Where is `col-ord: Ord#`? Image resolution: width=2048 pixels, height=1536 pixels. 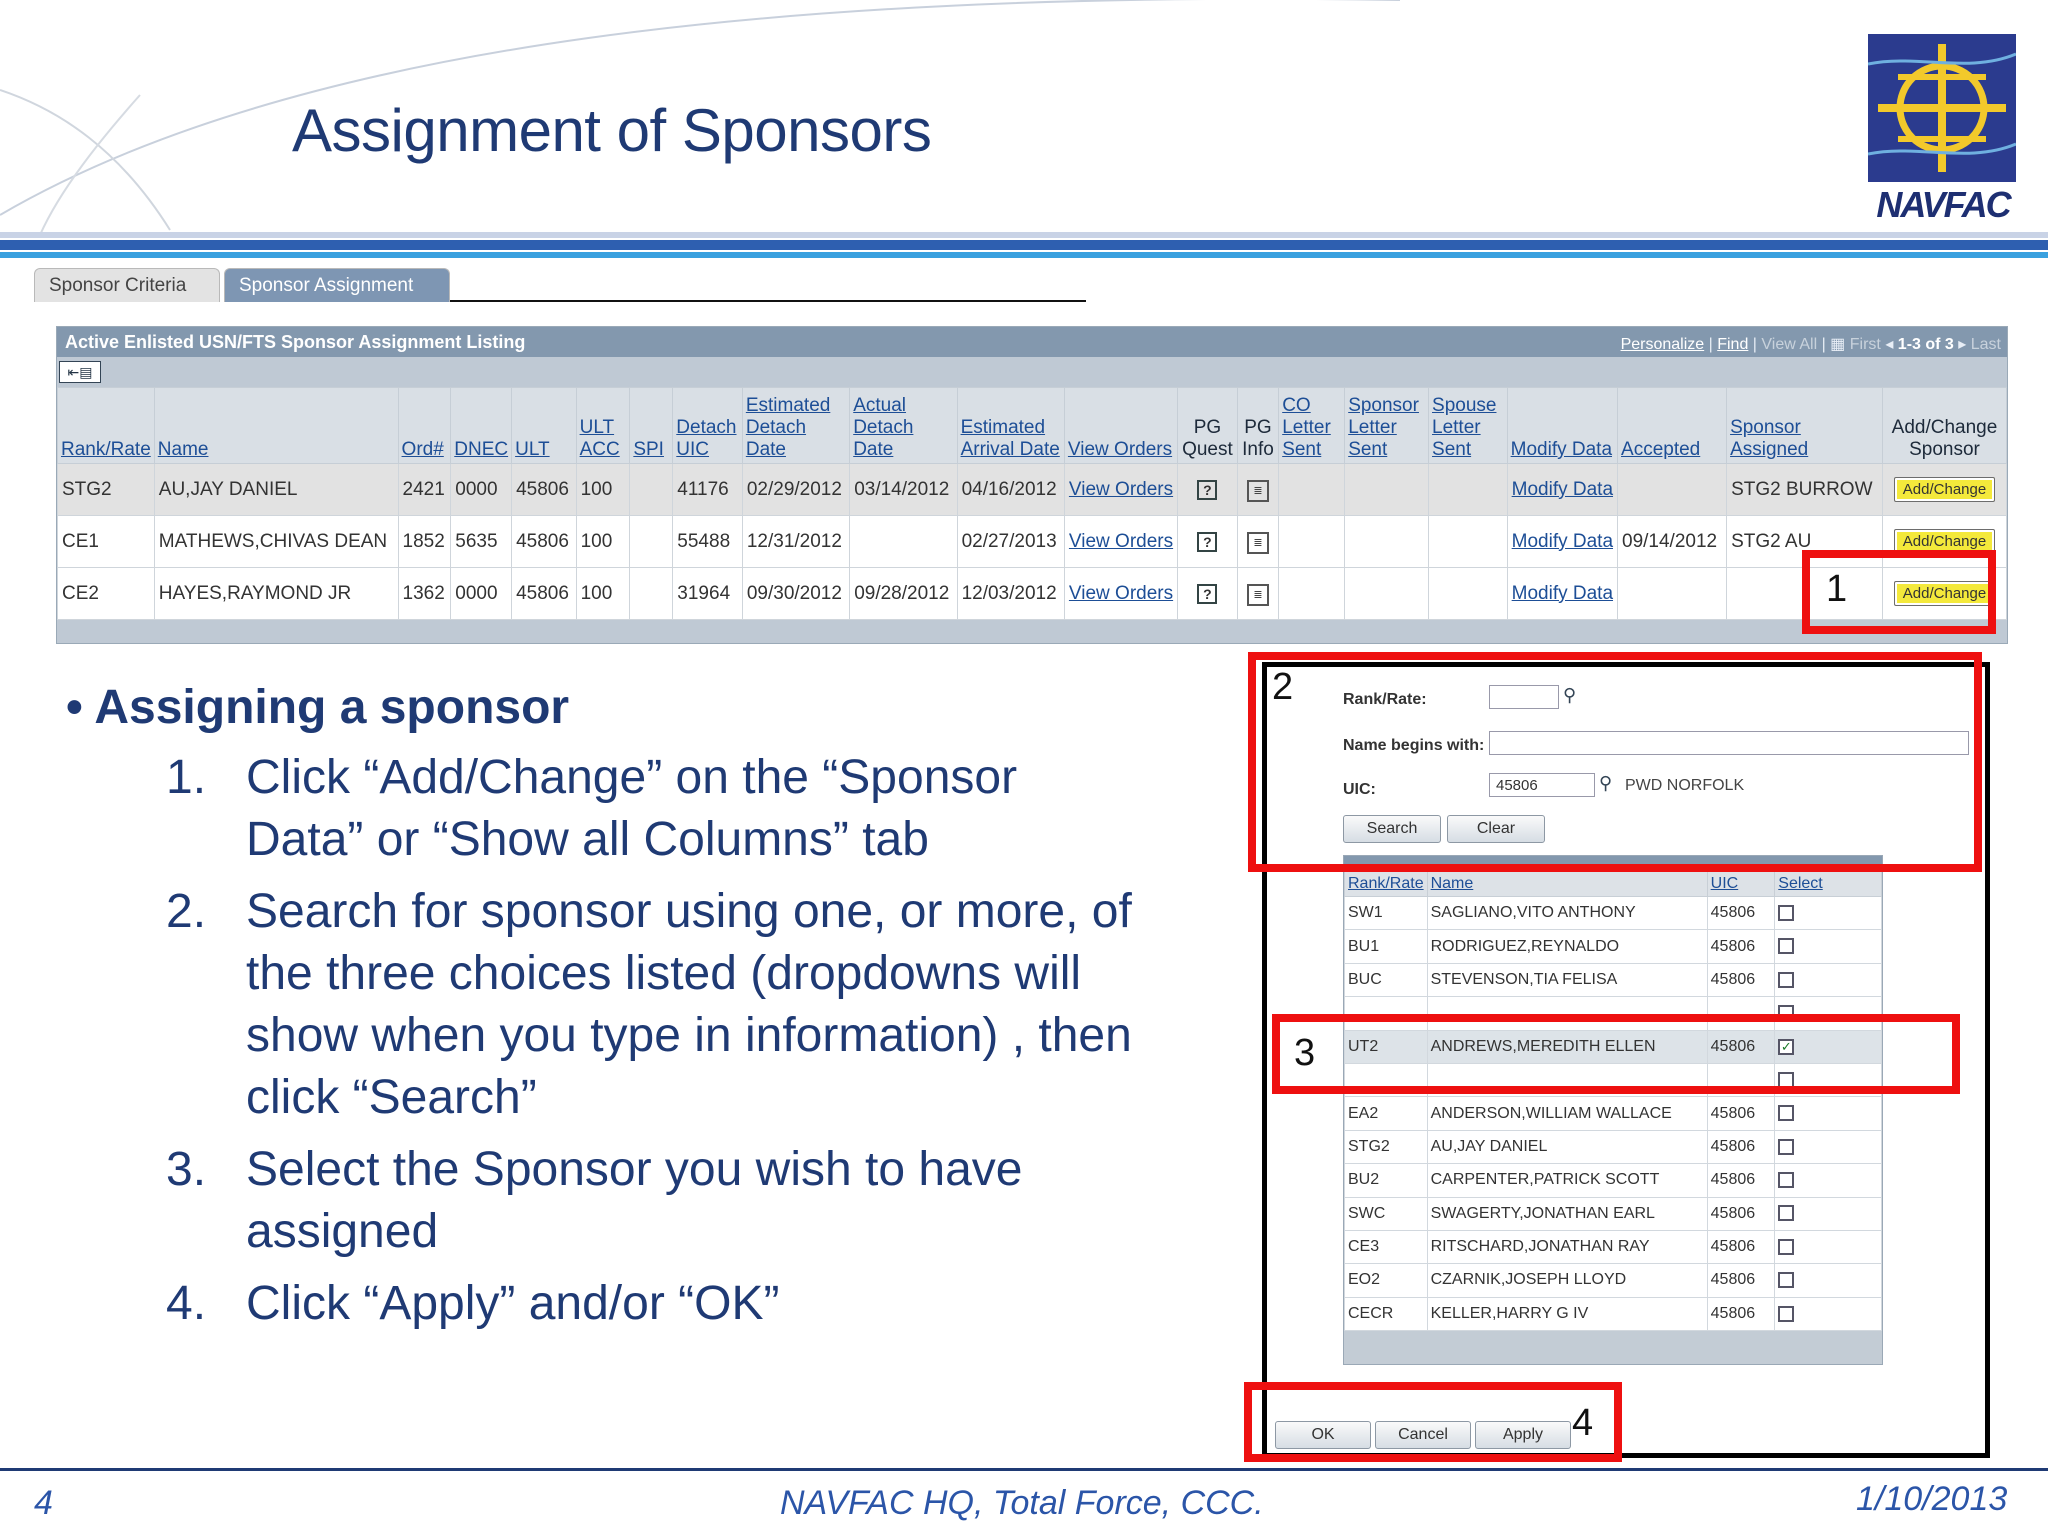
col-ord: Ord# is located at coordinates (424, 425).